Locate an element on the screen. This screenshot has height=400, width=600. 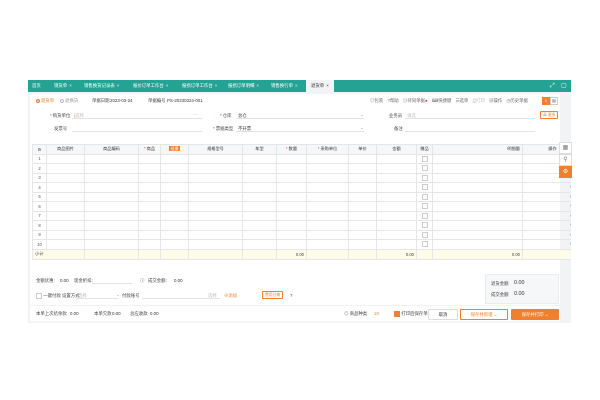
tab-home: 首页 is located at coordinates (36, 86).